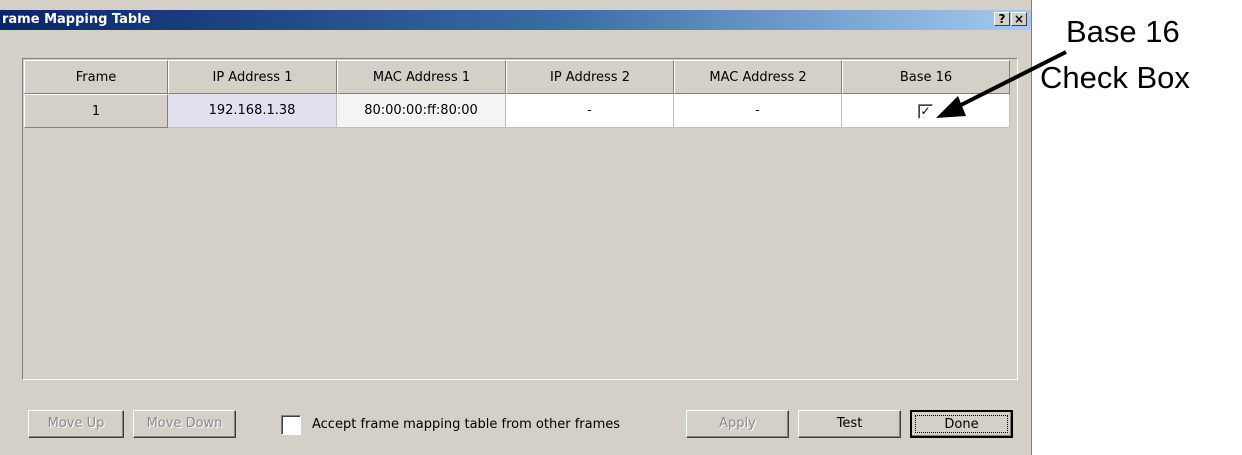 The height and width of the screenshot is (455, 1242). What do you see at coordinates (1010, 80) in the screenshot?
I see `arrow-line` at bounding box center [1010, 80].